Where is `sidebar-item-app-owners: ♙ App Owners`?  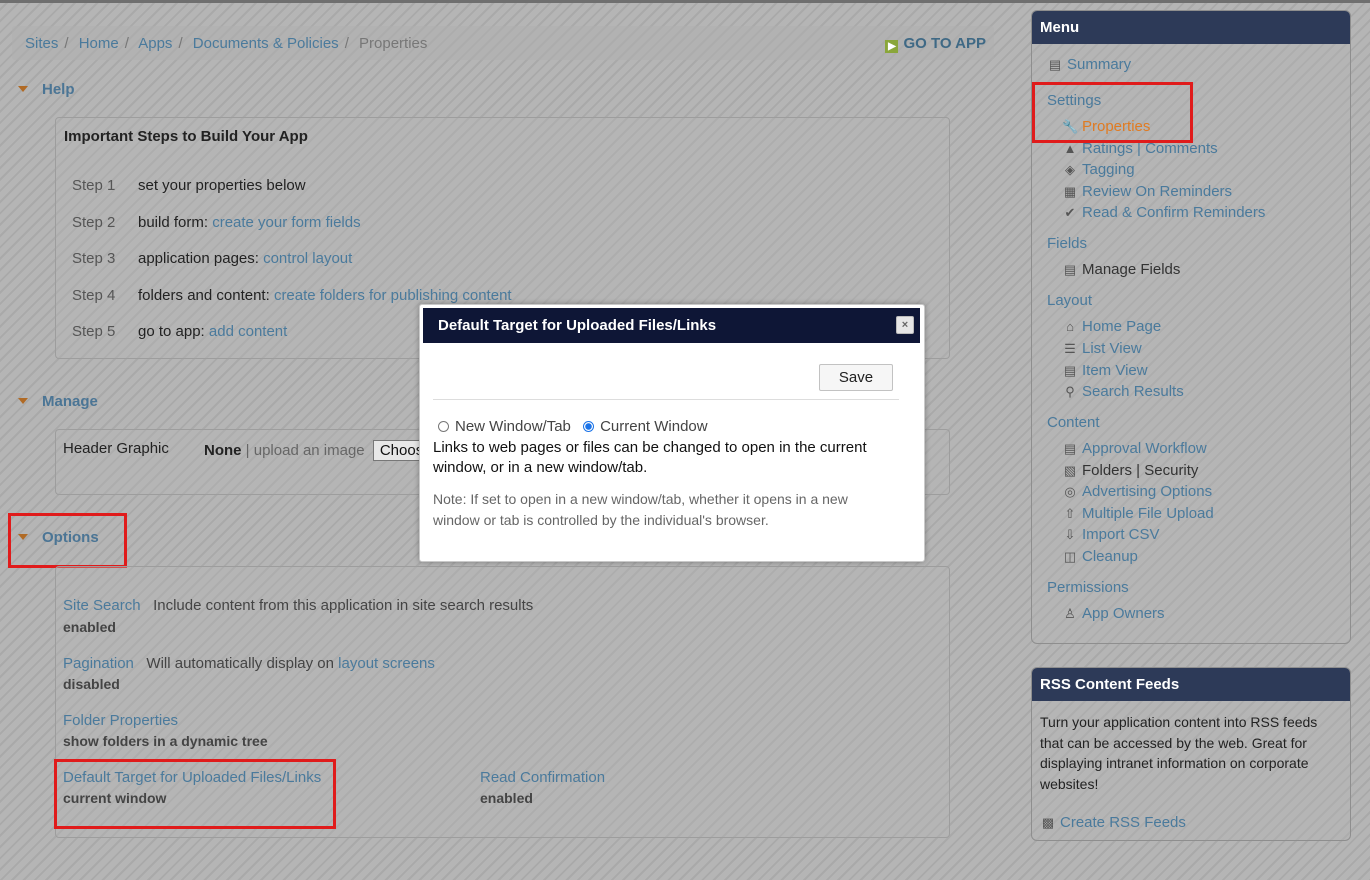 sidebar-item-app-owners: ♙ App Owners is located at coordinates (1113, 613).